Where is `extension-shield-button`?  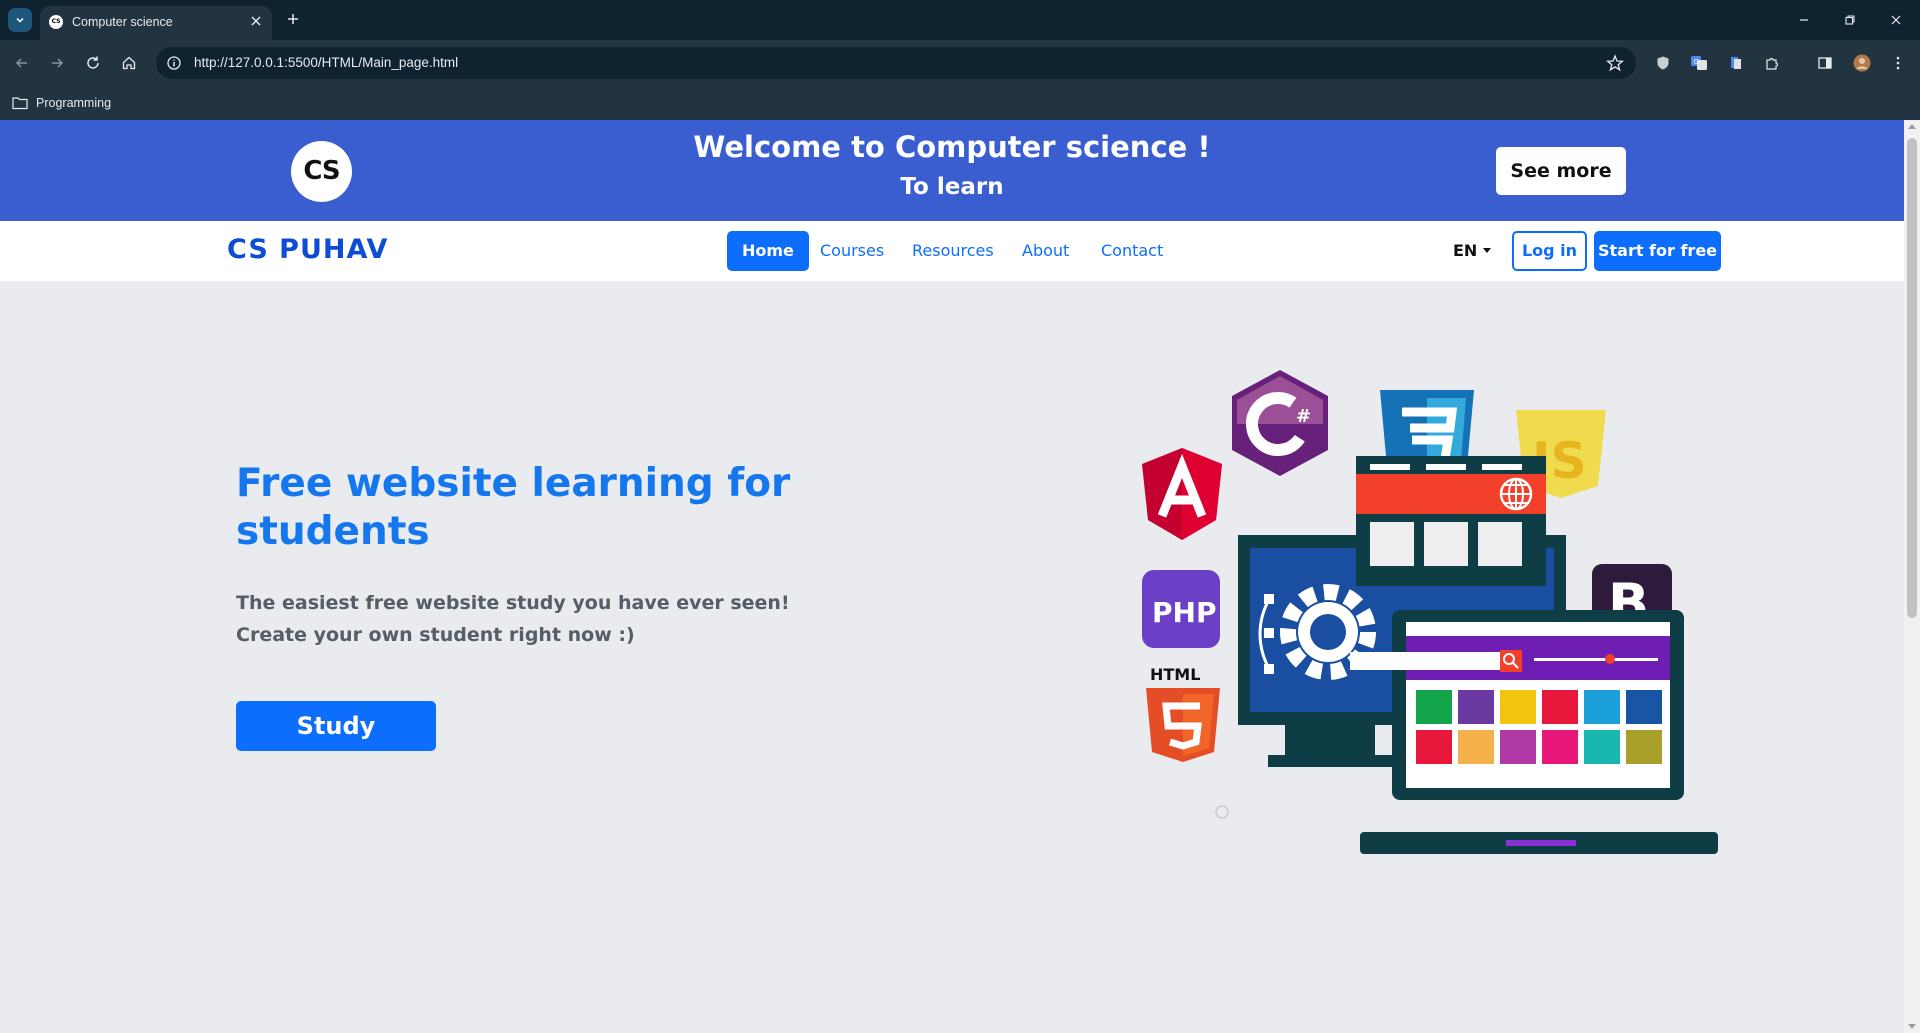 extension-shield-button is located at coordinates (1663, 63).